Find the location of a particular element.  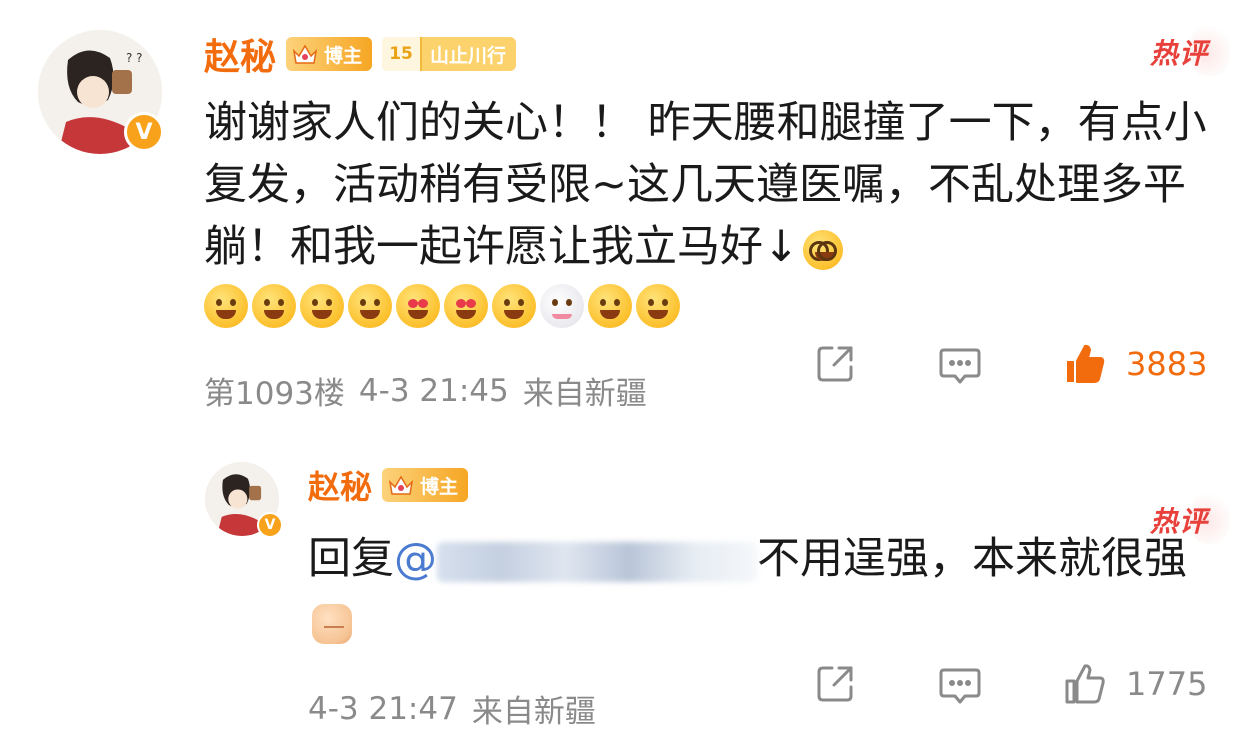

smug-icon is located at coordinates (610, 306).